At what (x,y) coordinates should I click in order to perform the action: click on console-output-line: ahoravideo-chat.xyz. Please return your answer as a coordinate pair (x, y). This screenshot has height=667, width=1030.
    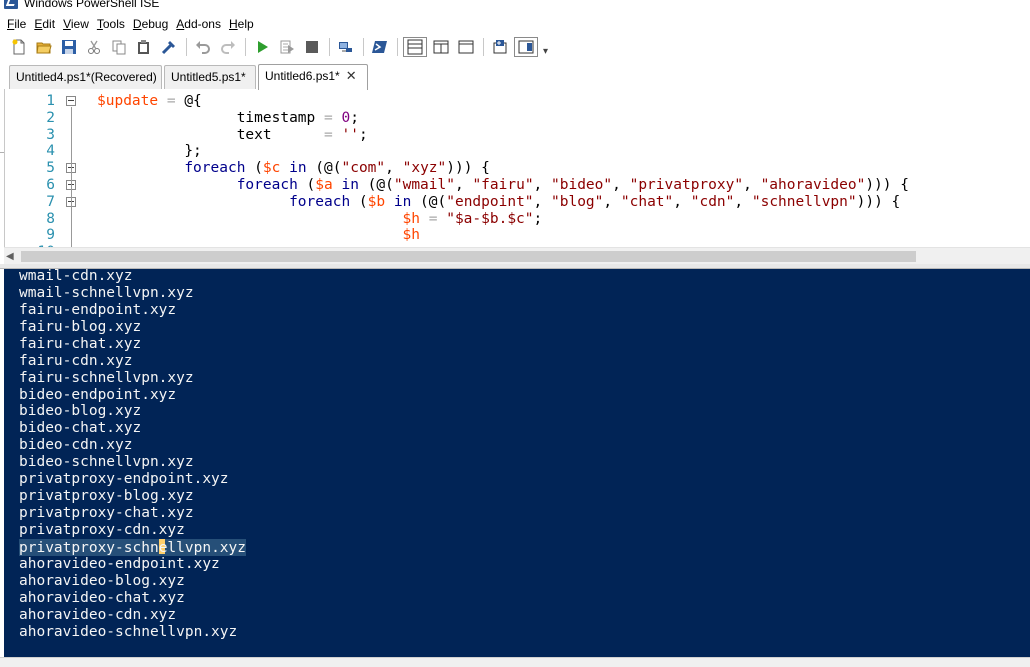
    Looking at the image, I should click on (102, 598).